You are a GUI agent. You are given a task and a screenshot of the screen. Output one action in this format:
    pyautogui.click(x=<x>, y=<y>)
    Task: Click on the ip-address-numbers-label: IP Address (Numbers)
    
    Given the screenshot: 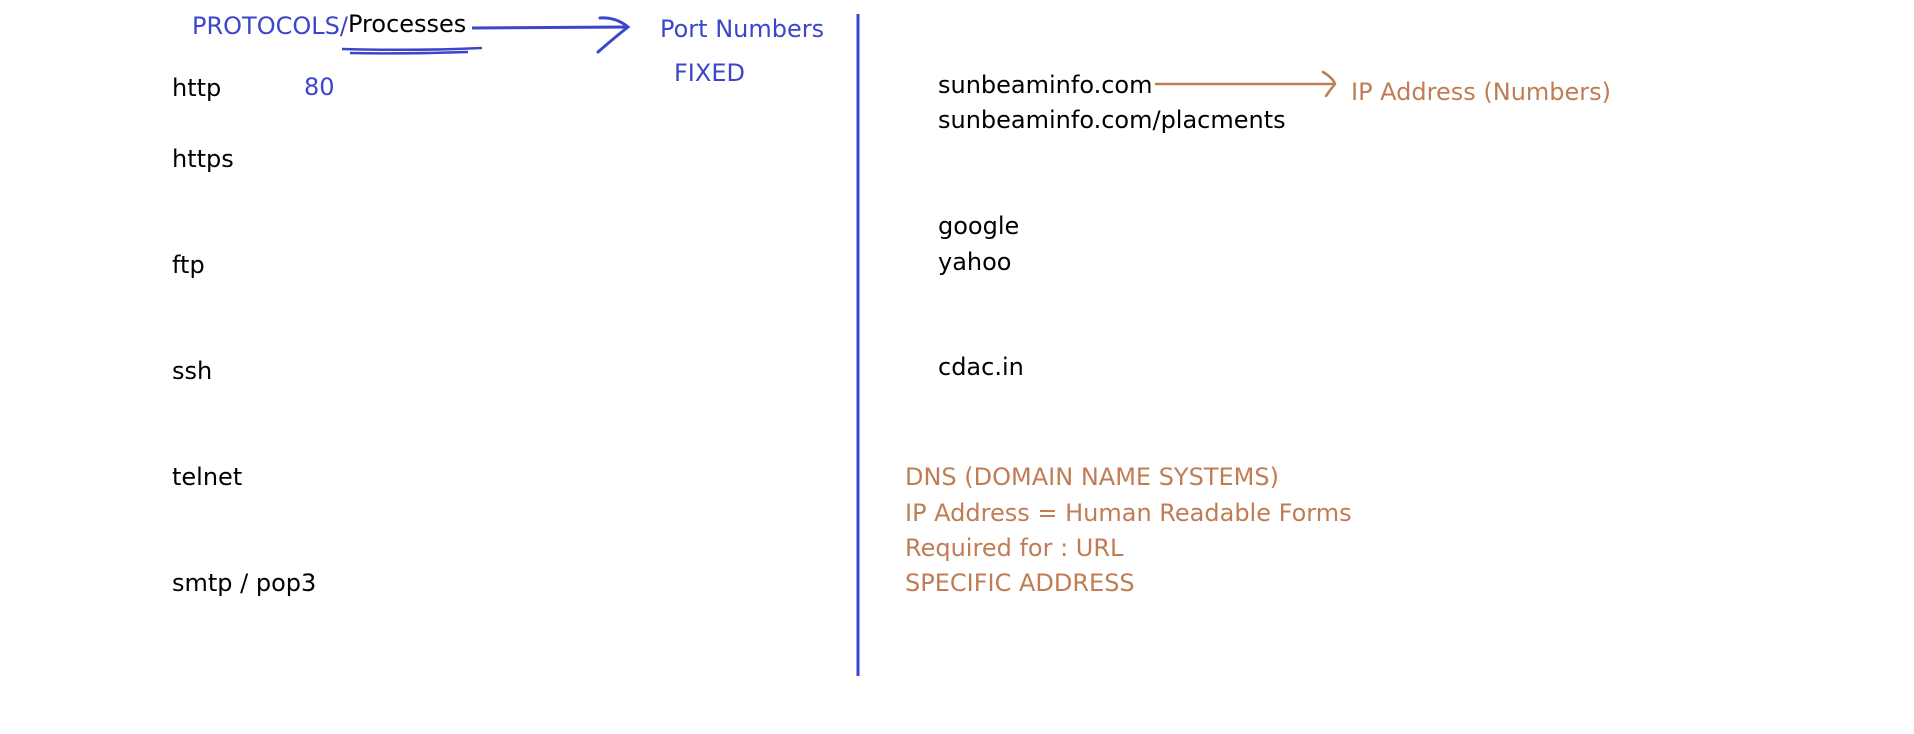 What is the action you would take?
    pyautogui.click(x=1481, y=92)
    